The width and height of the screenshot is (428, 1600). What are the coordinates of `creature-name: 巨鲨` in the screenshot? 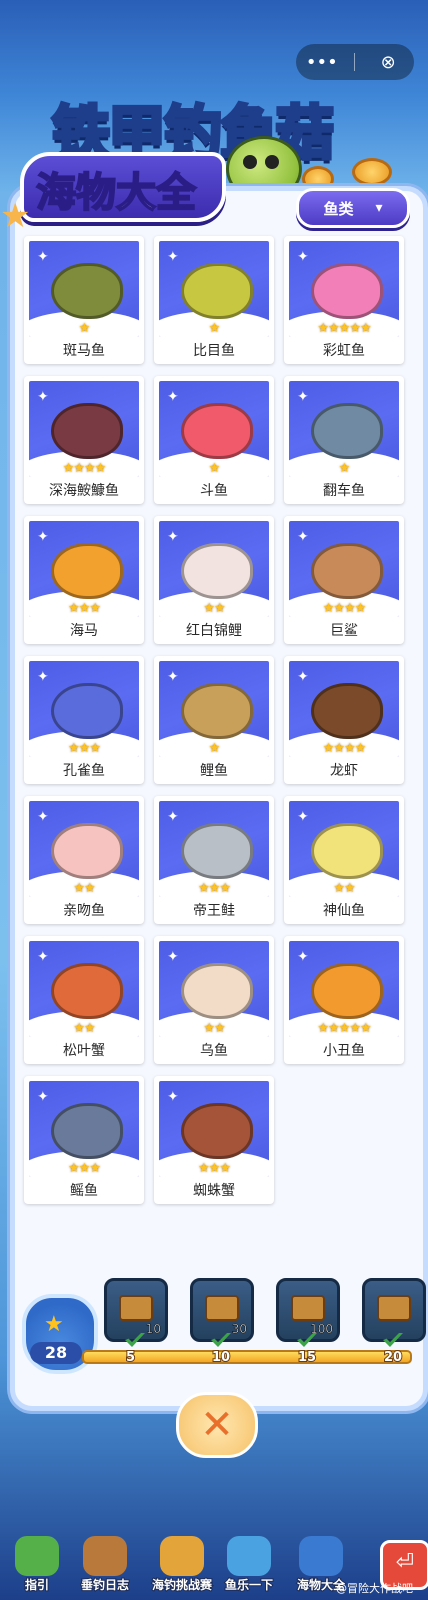 It's located at (344, 631).